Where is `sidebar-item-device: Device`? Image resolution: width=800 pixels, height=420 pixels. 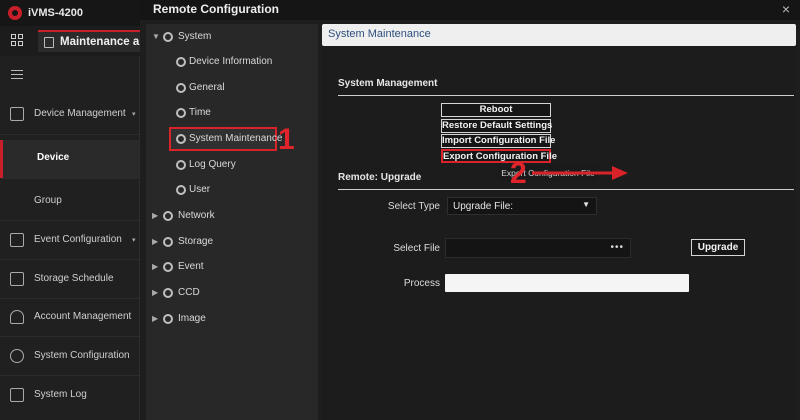
sidebar-item-device: Device is located at coordinates (69, 159).